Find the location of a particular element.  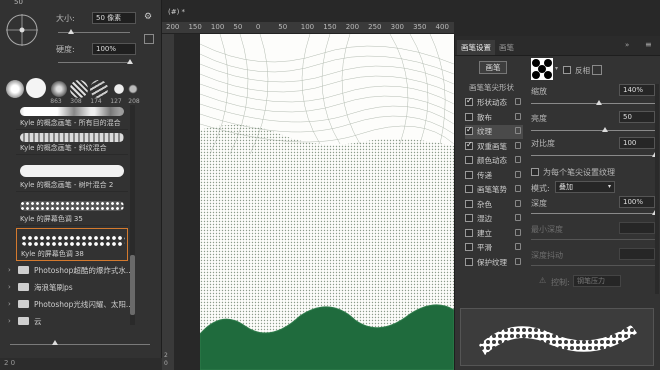

hardness-slider-knob is located at coordinates (130, 61).